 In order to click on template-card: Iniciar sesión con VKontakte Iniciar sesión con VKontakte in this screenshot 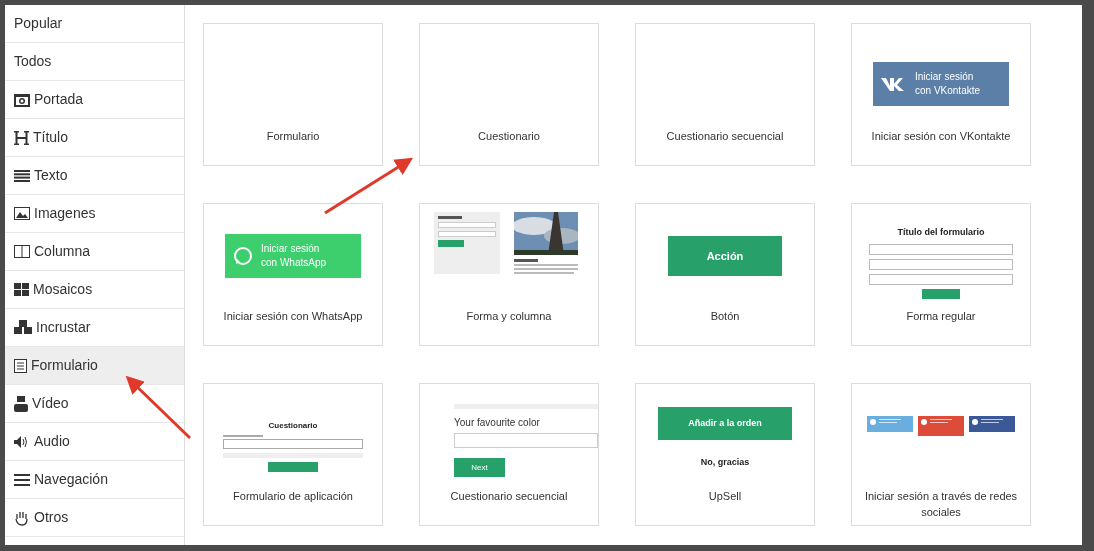, I will do `click(941, 94)`.